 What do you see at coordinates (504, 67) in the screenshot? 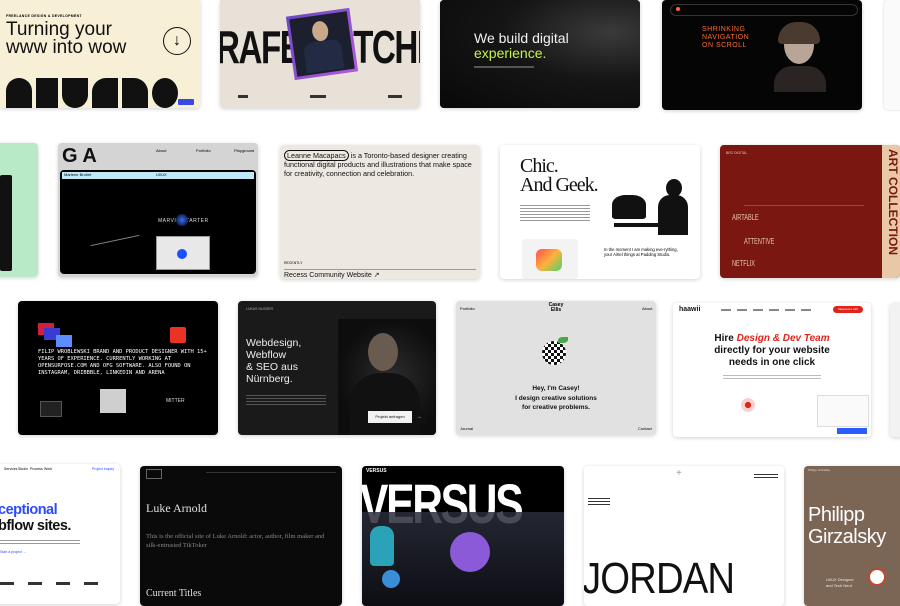
I see `stats-row` at bounding box center [504, 67].